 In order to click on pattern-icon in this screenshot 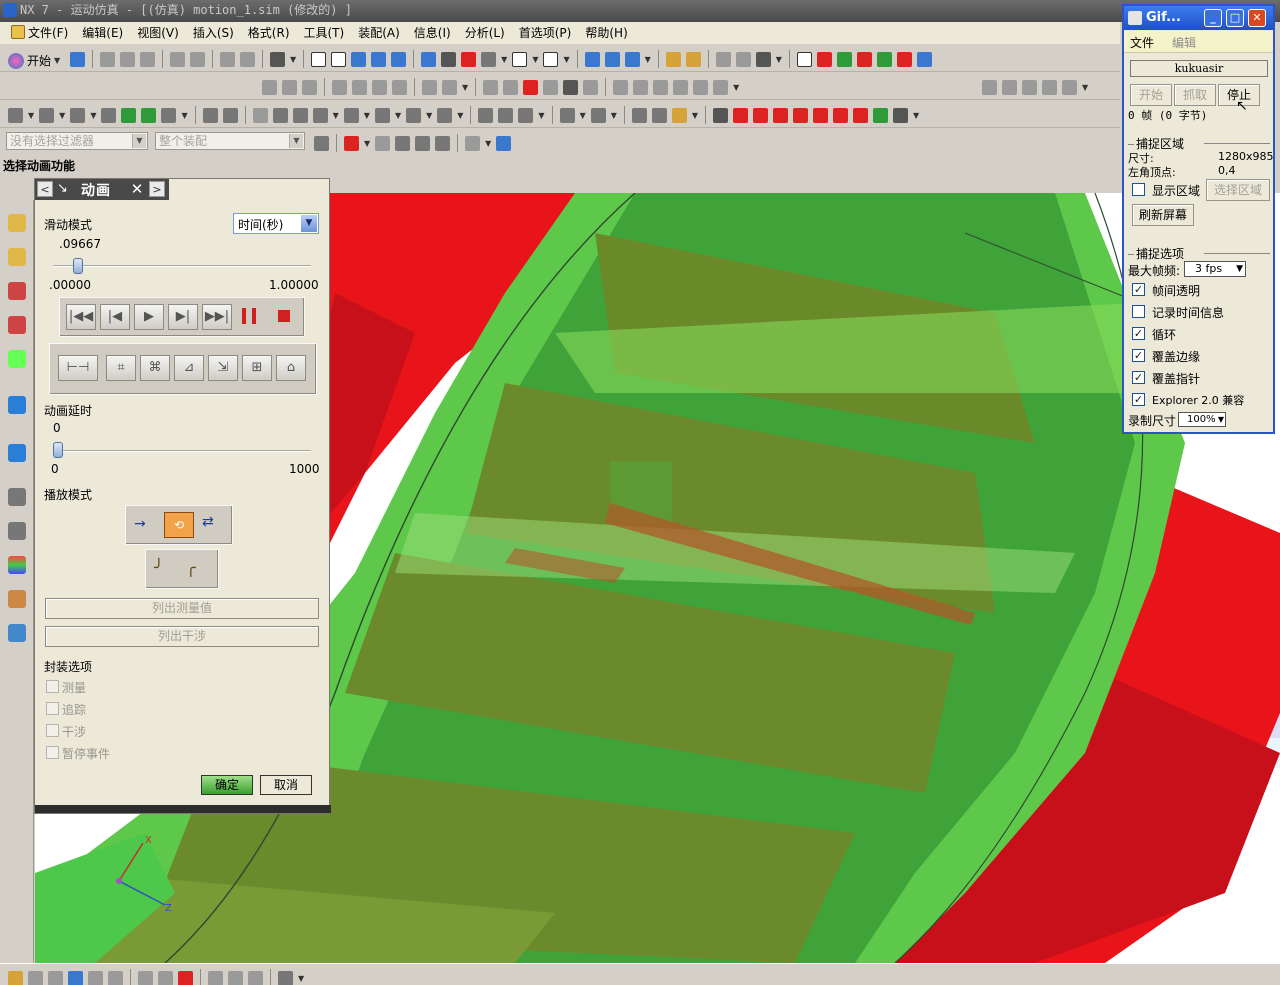, I will do `click(414, 115)`.